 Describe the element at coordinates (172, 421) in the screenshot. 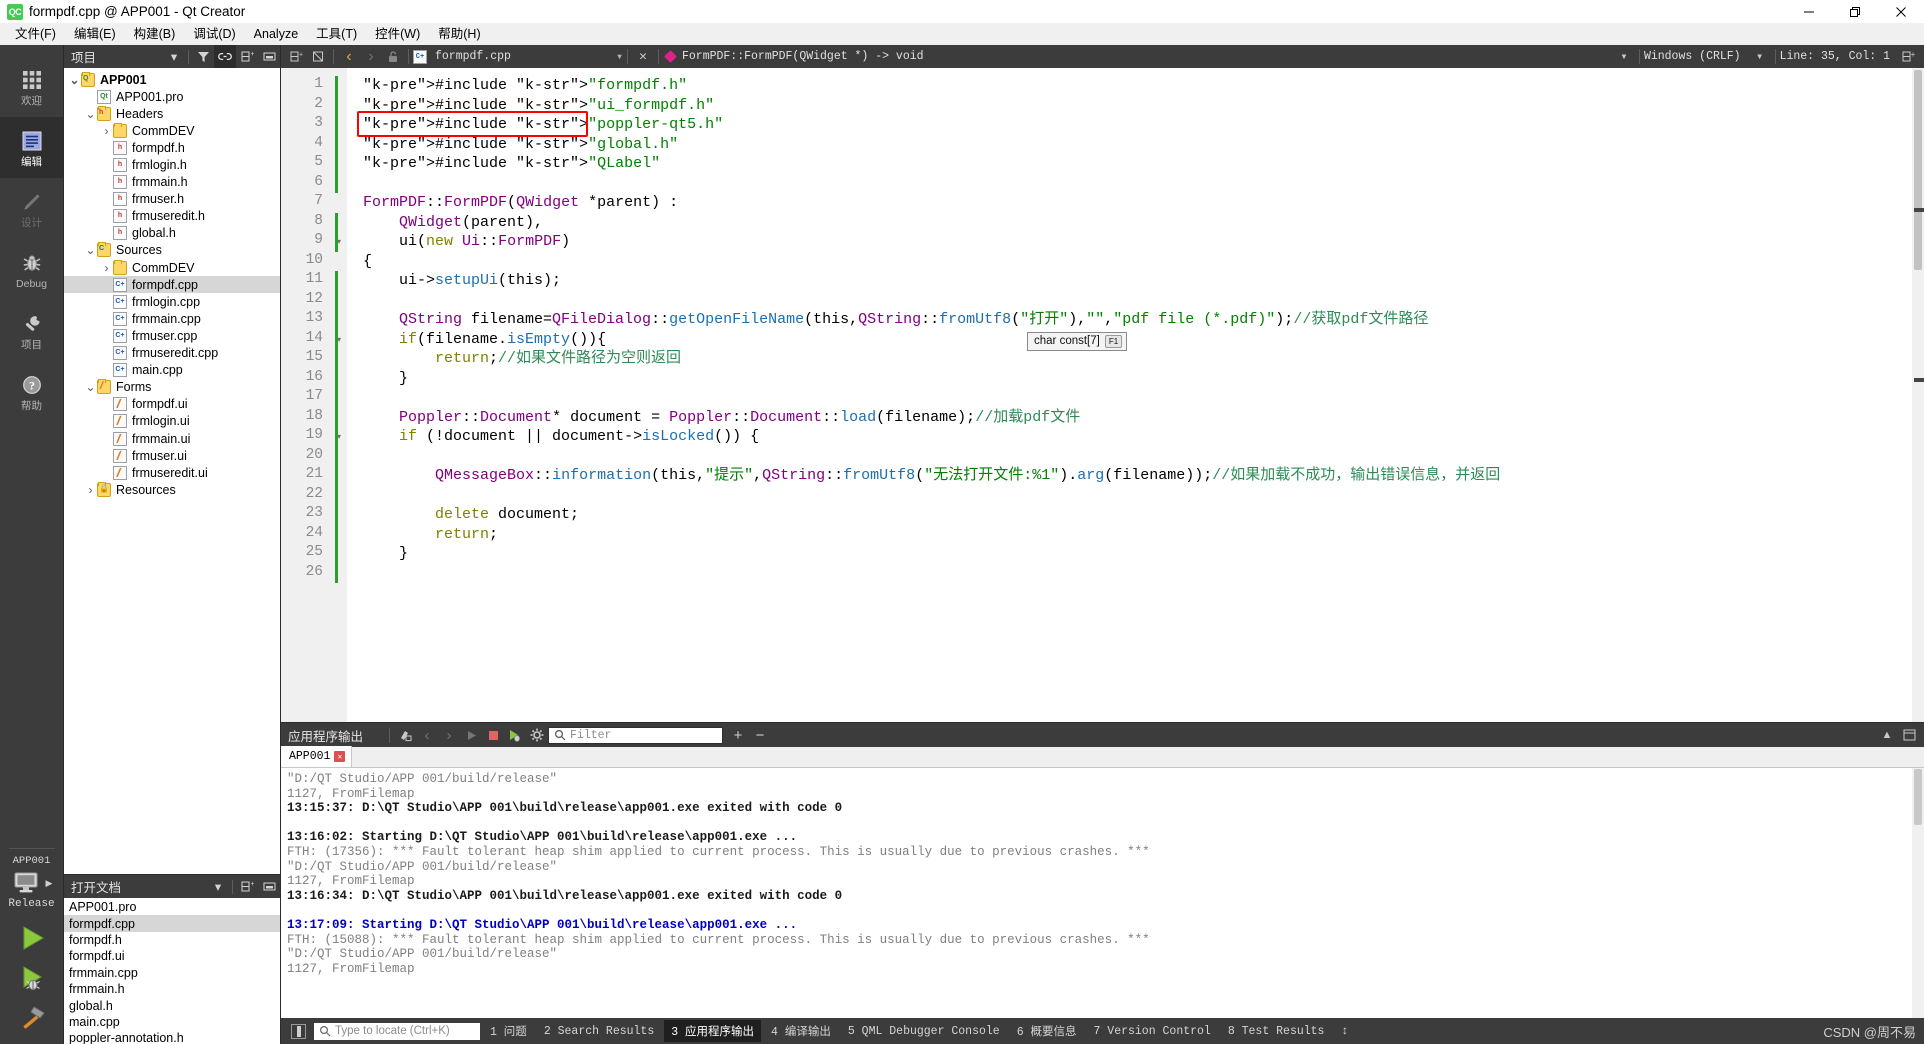

I see `tree-item-frmlogin-ui: frmlogin.ui` at that location.